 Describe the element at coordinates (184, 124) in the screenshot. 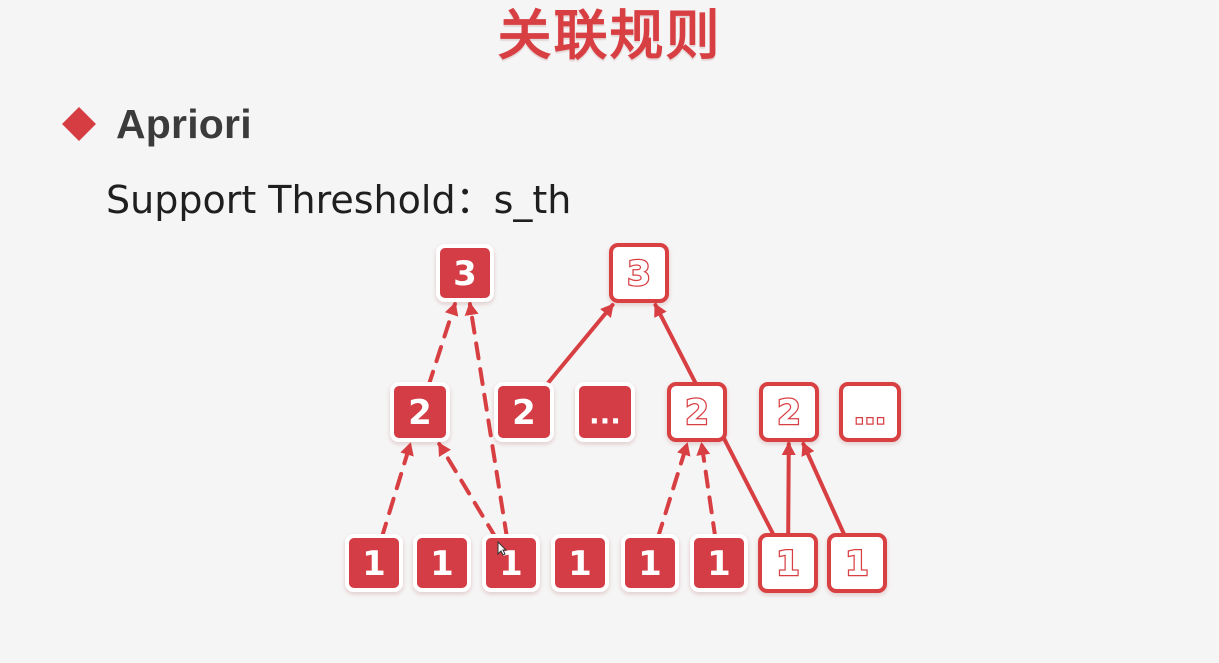

I see `apriori-heading: Apriori` at that location.